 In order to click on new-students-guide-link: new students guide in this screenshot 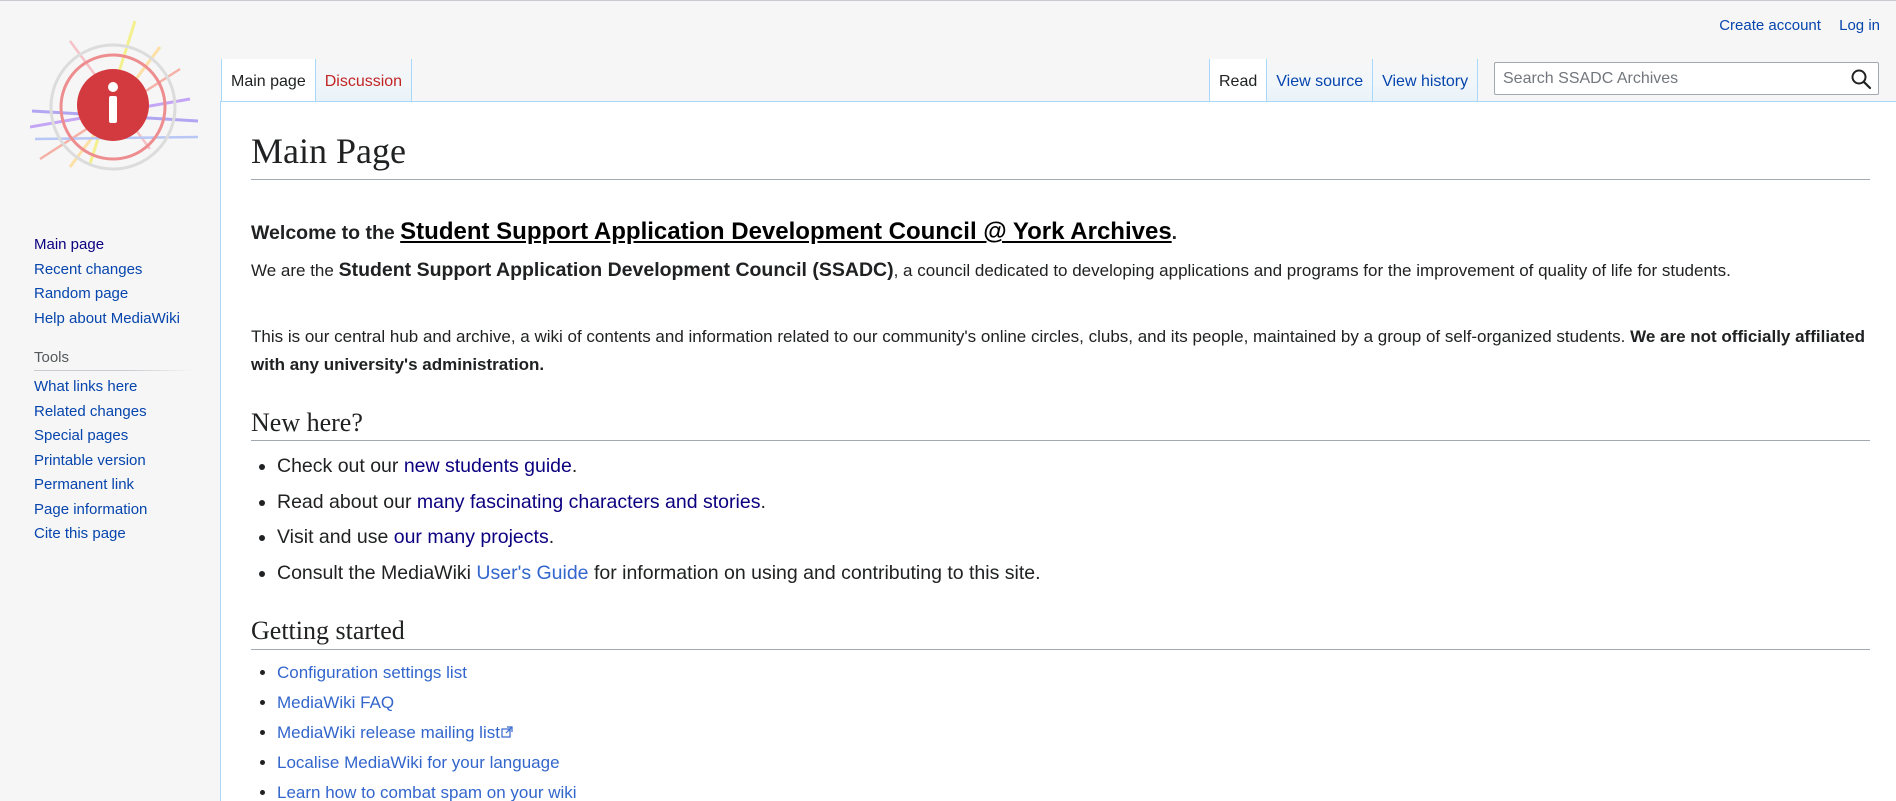, I will do `click(488, 466)`.